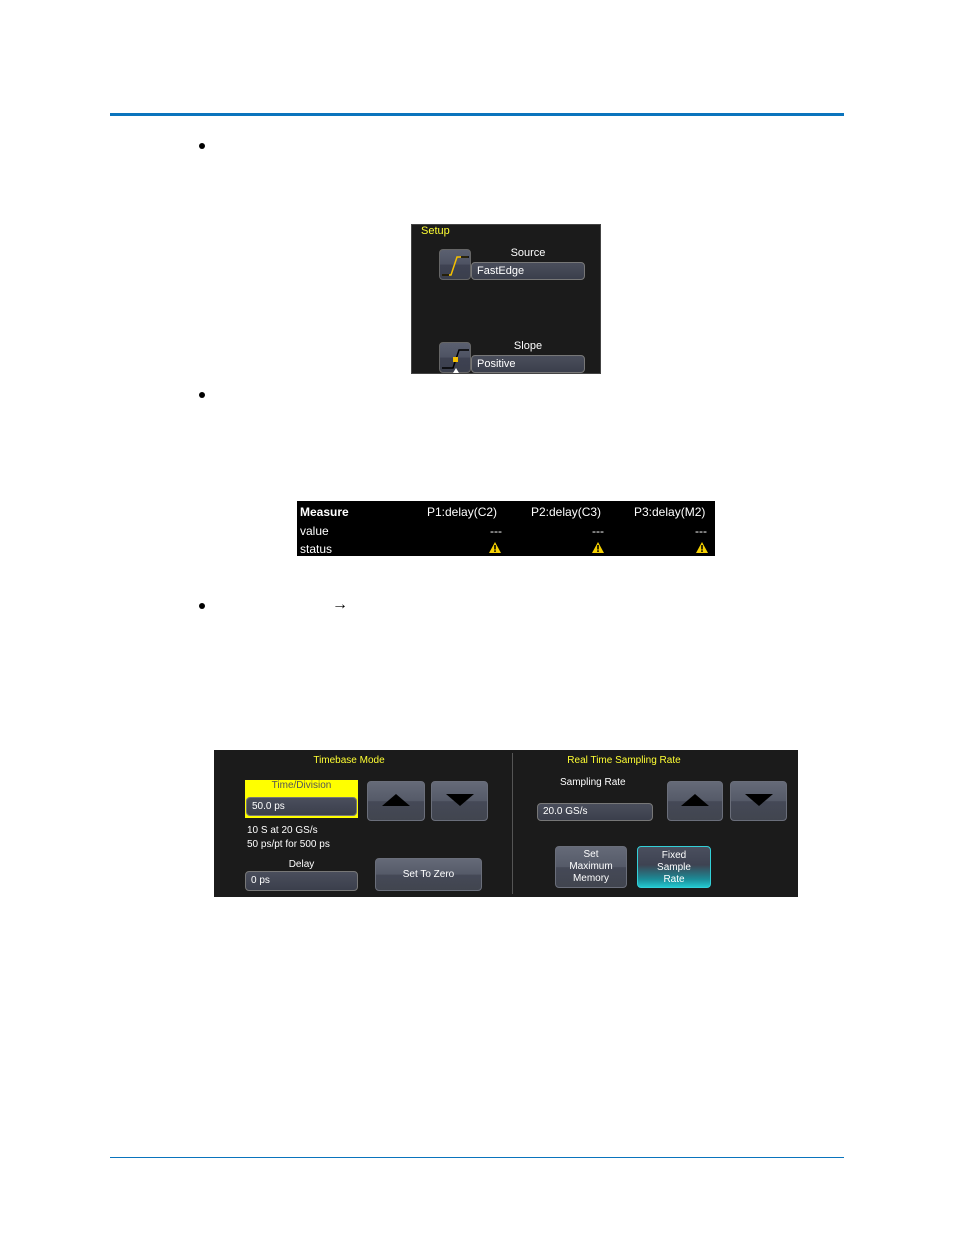 The image size is (954, 1235). Describe the element at coordinates (674, 855) in the screenshot. I see `fixed-line1: Fixed` at that location.